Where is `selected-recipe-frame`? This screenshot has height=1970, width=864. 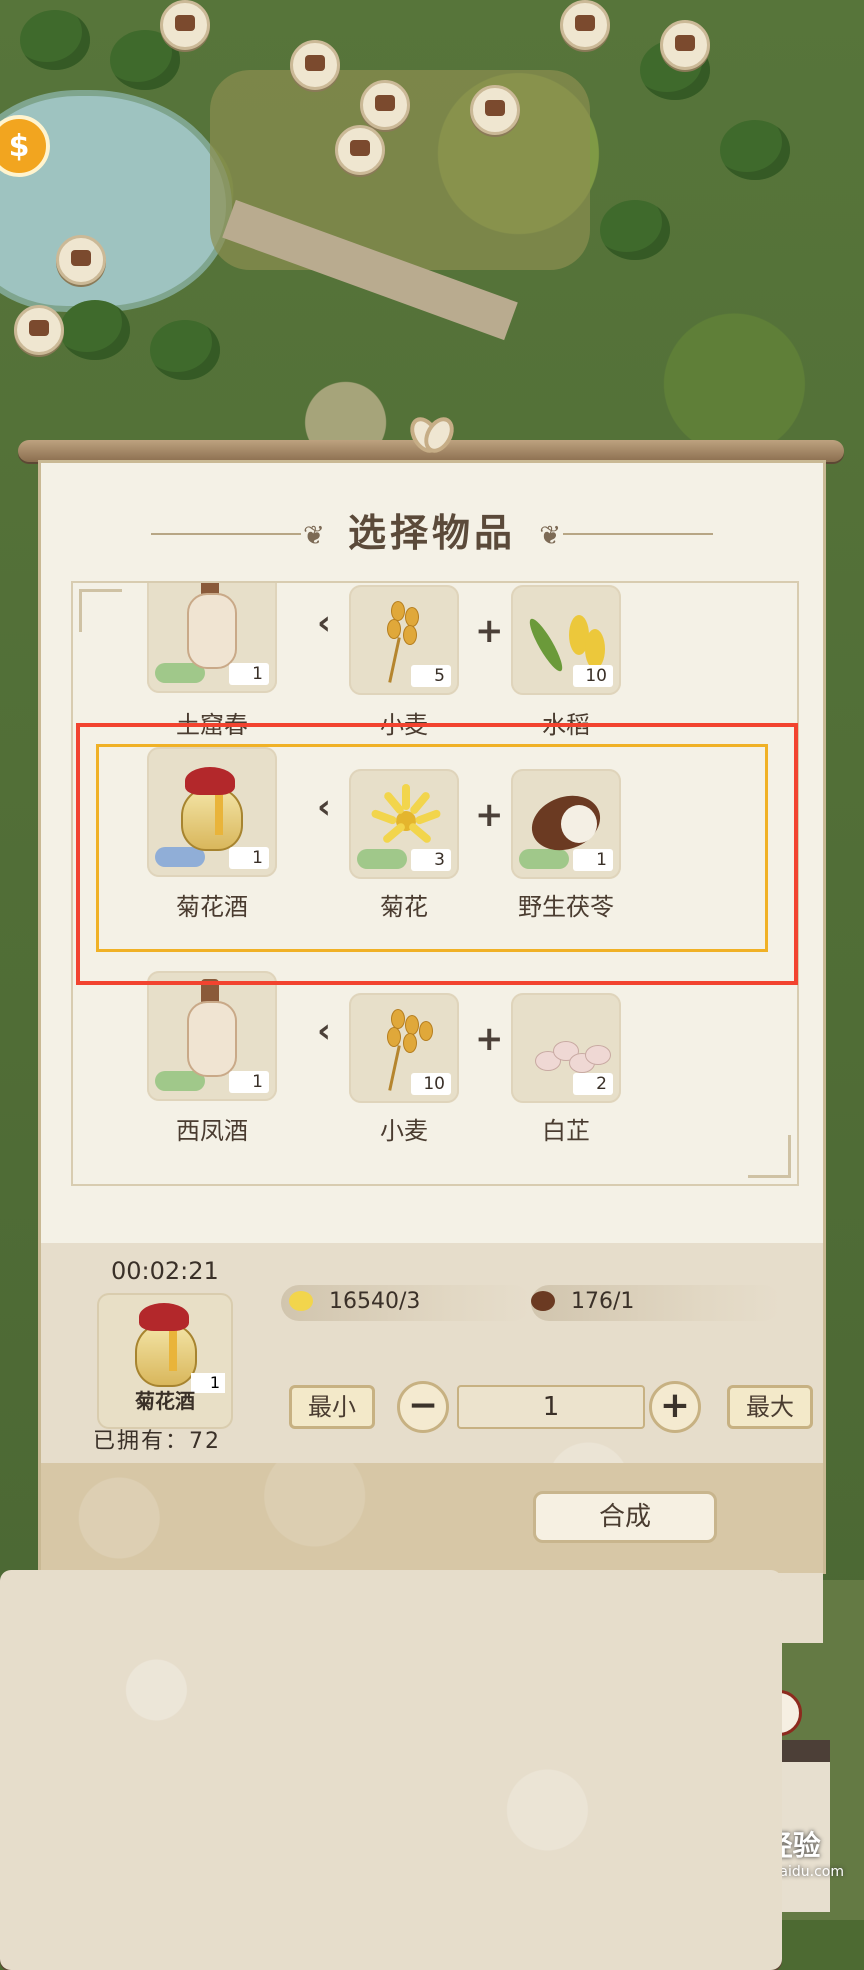 selected-recipe-frame is located at coordinates (432, 848).